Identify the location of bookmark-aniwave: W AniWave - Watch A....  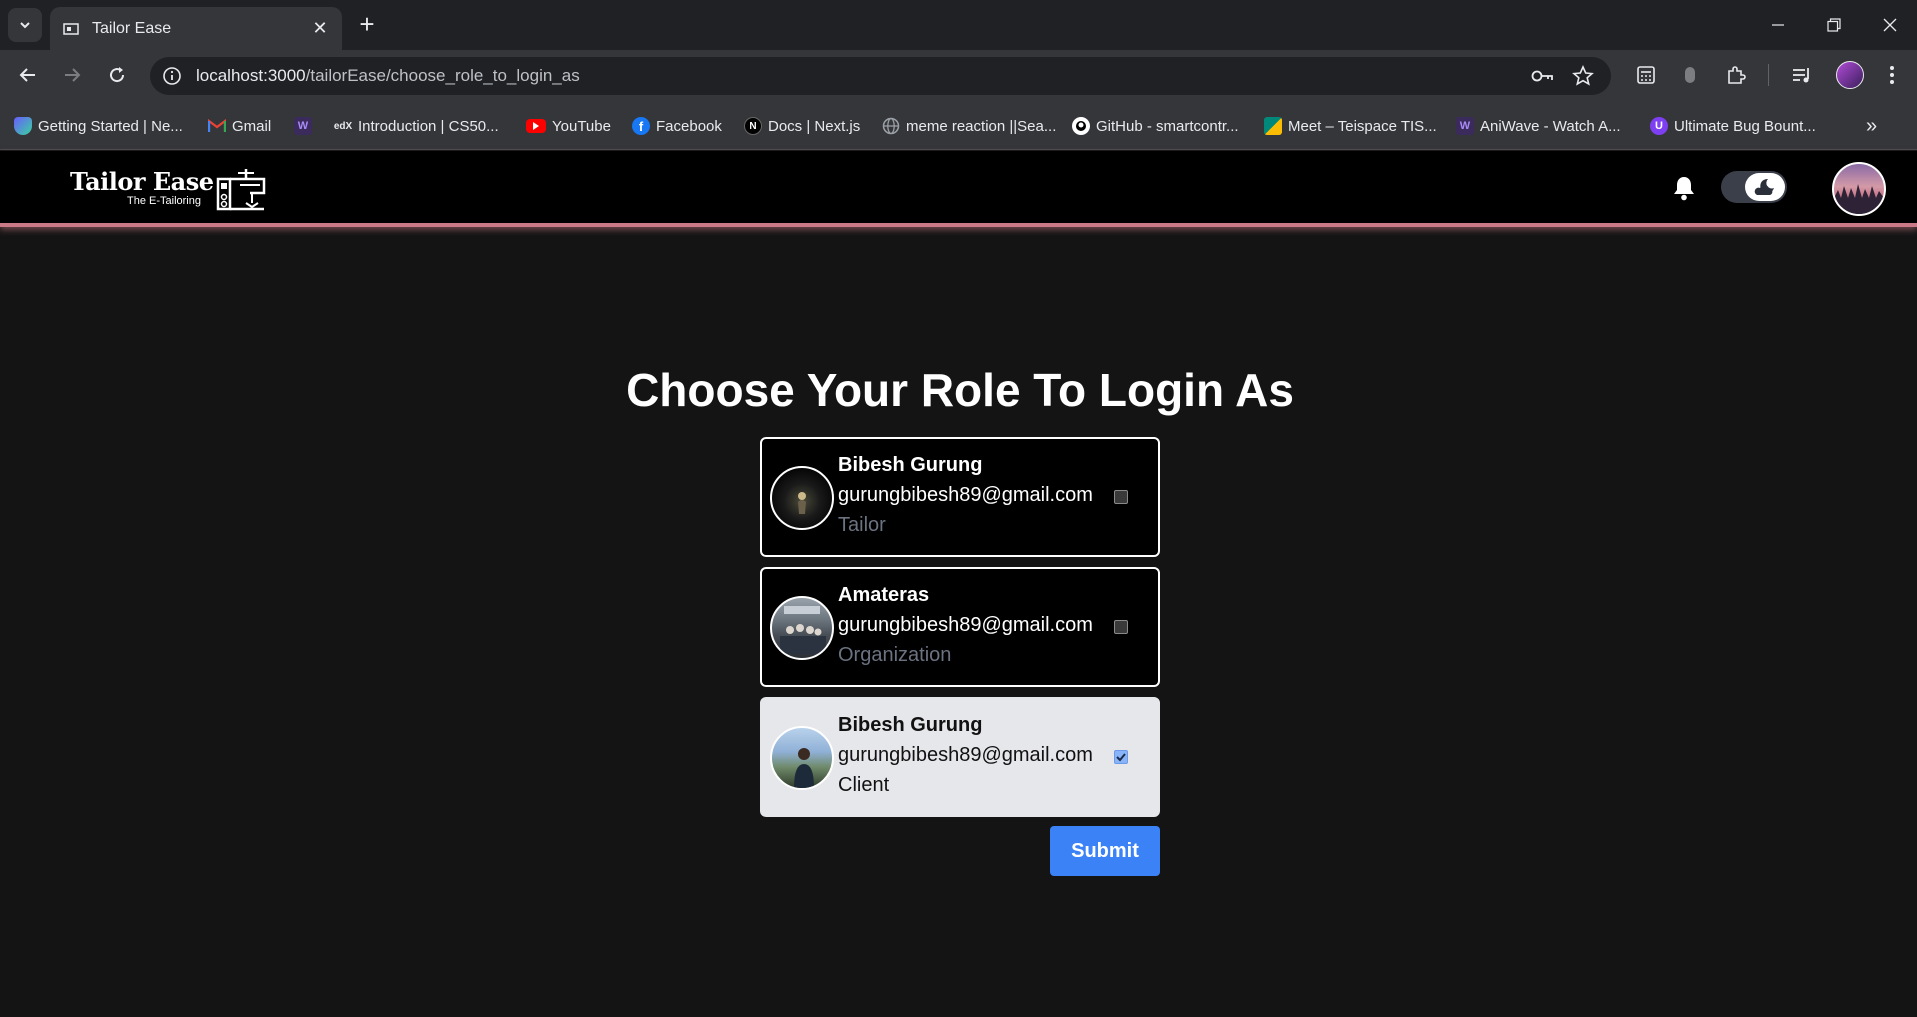
(1538, 126).